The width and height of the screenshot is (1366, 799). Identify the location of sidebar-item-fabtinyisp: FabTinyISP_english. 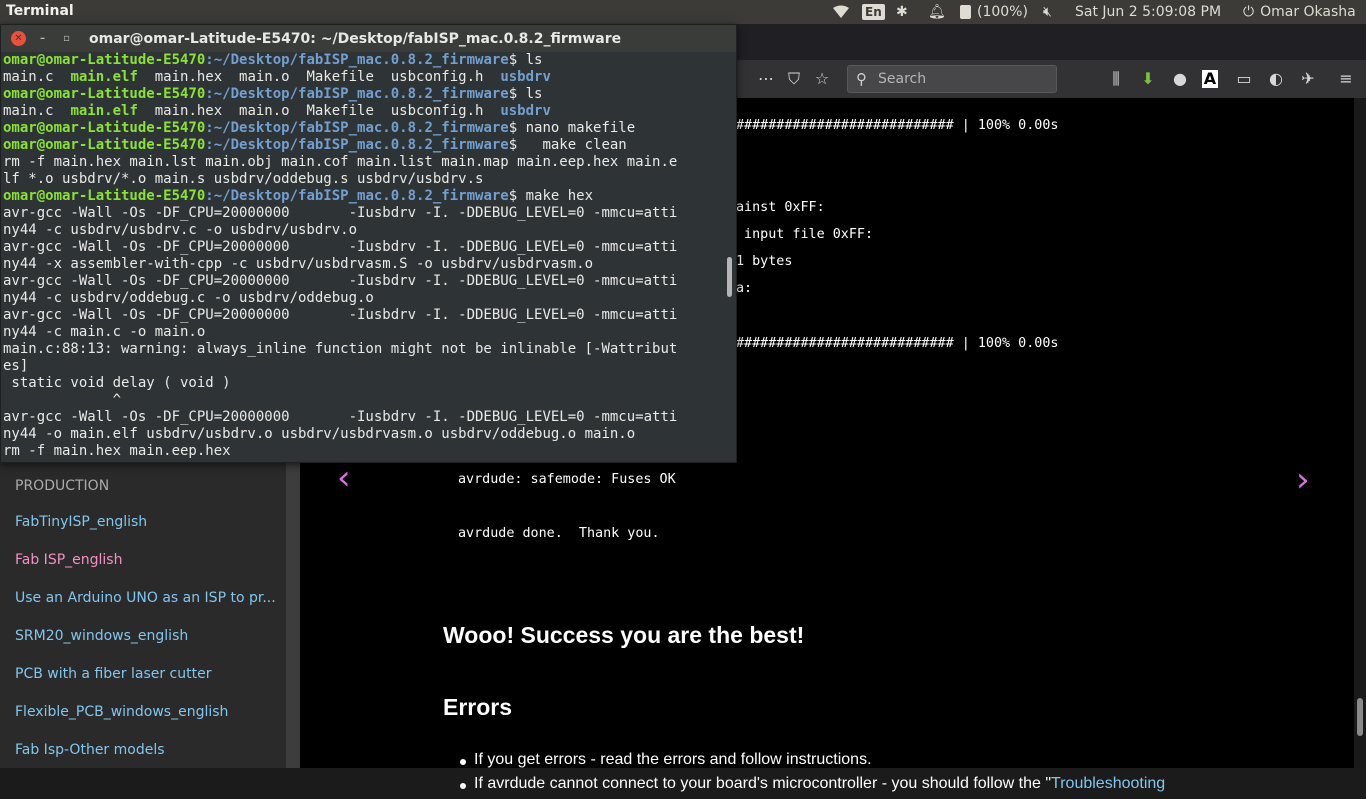
(81, 522).